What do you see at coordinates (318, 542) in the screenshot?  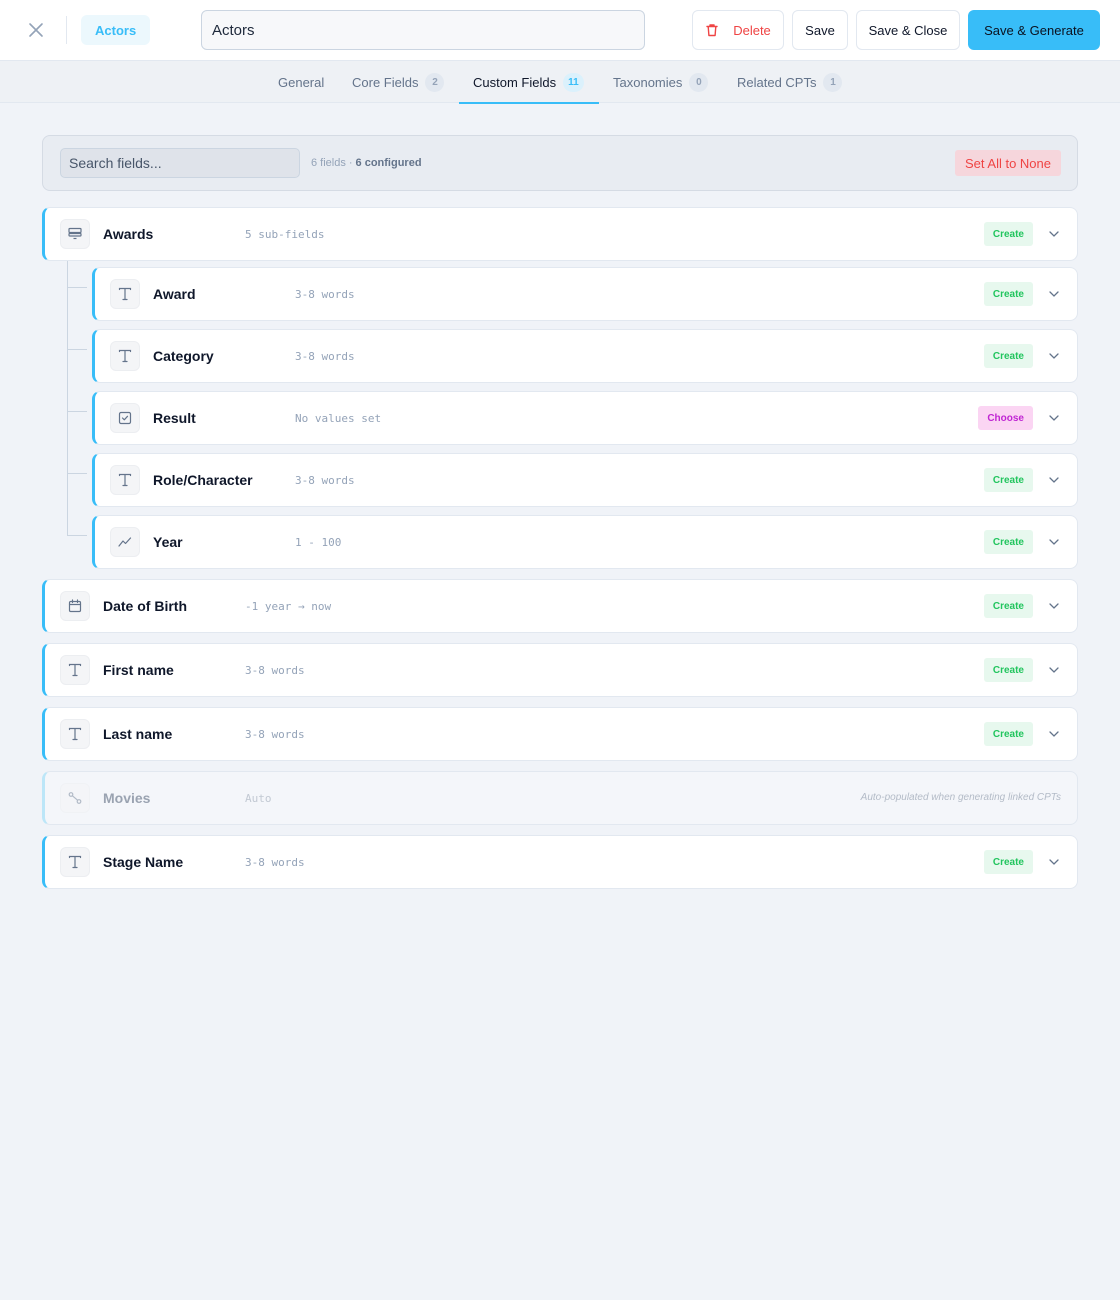 I see `field-meta: 1 - 100` at bounding box center [318, 542].